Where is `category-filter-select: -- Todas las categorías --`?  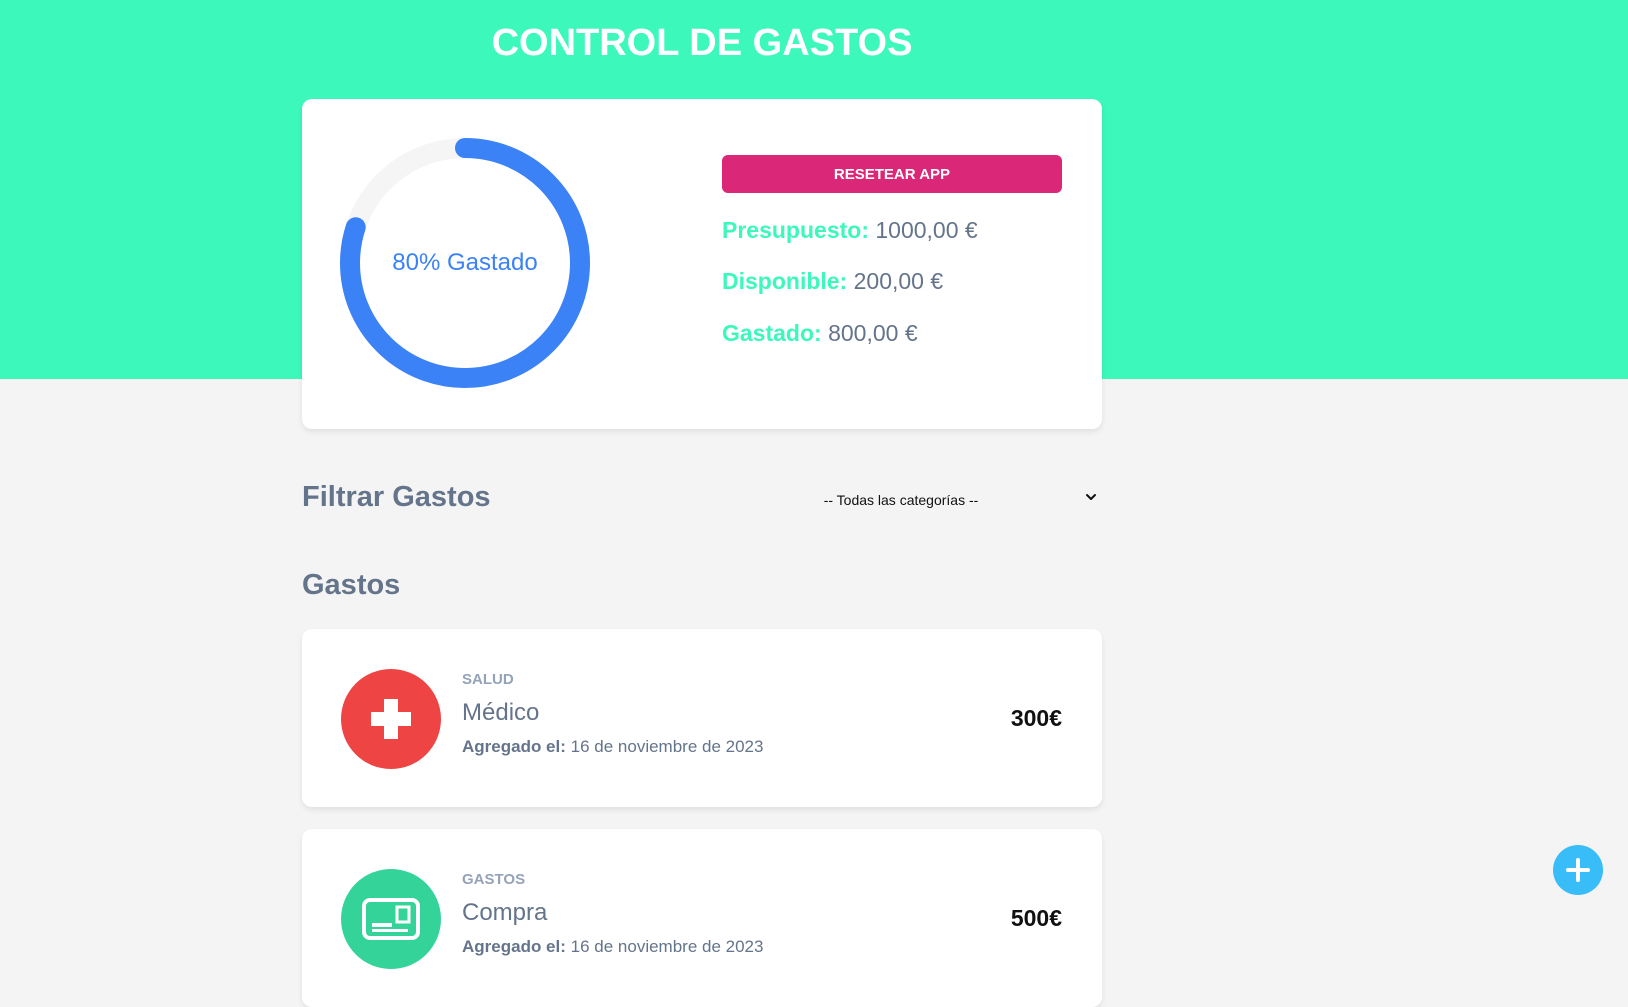 category-filter-select: -- Todas las categorías -- is located at coordinates (901, 500).